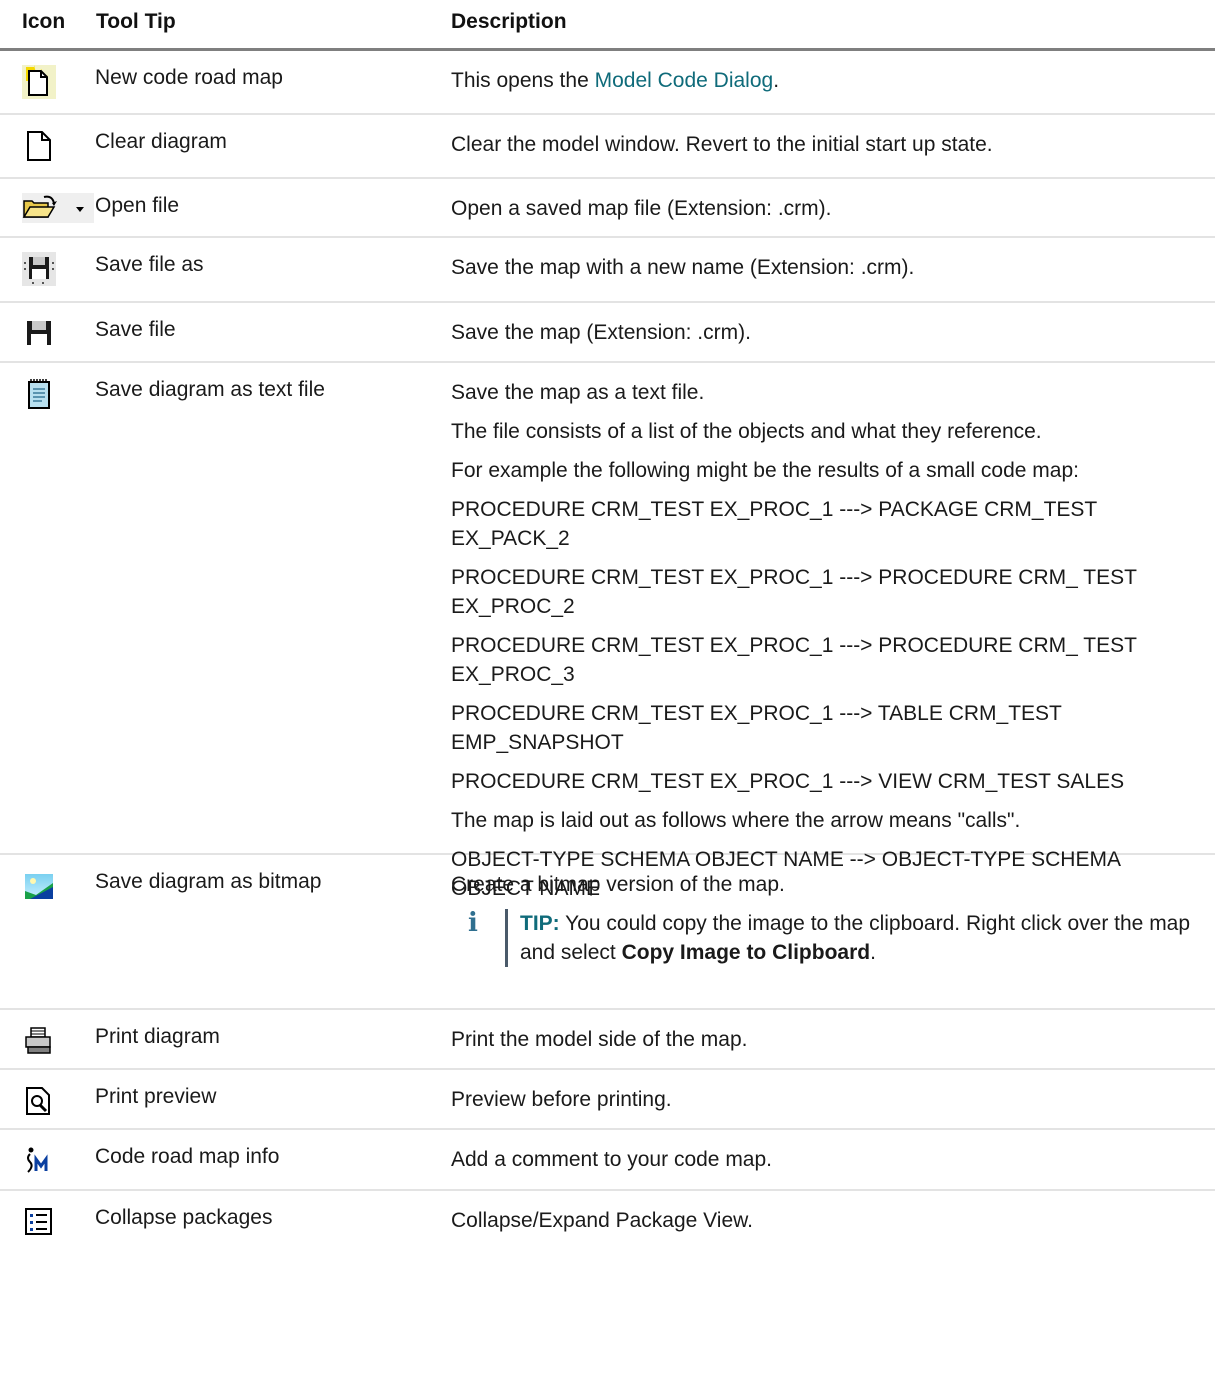 The image size is (1215, 1396). What do you see at coordinates (540, 923) in the screenshot?
I see `tip-label: TIP:` at bounding box center [540, 923].